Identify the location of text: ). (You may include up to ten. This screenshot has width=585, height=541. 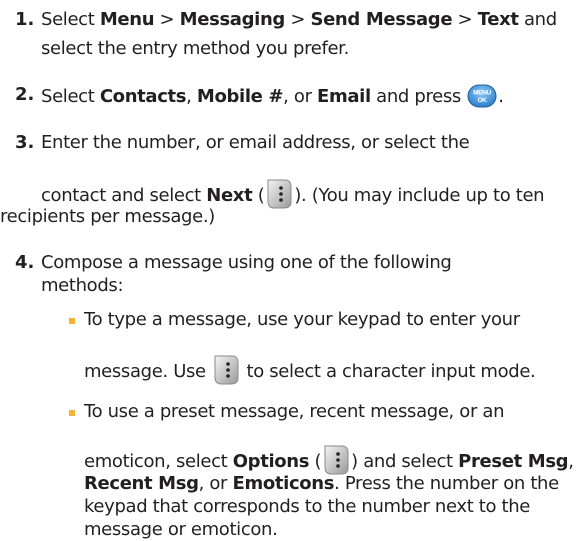
(419, 195).